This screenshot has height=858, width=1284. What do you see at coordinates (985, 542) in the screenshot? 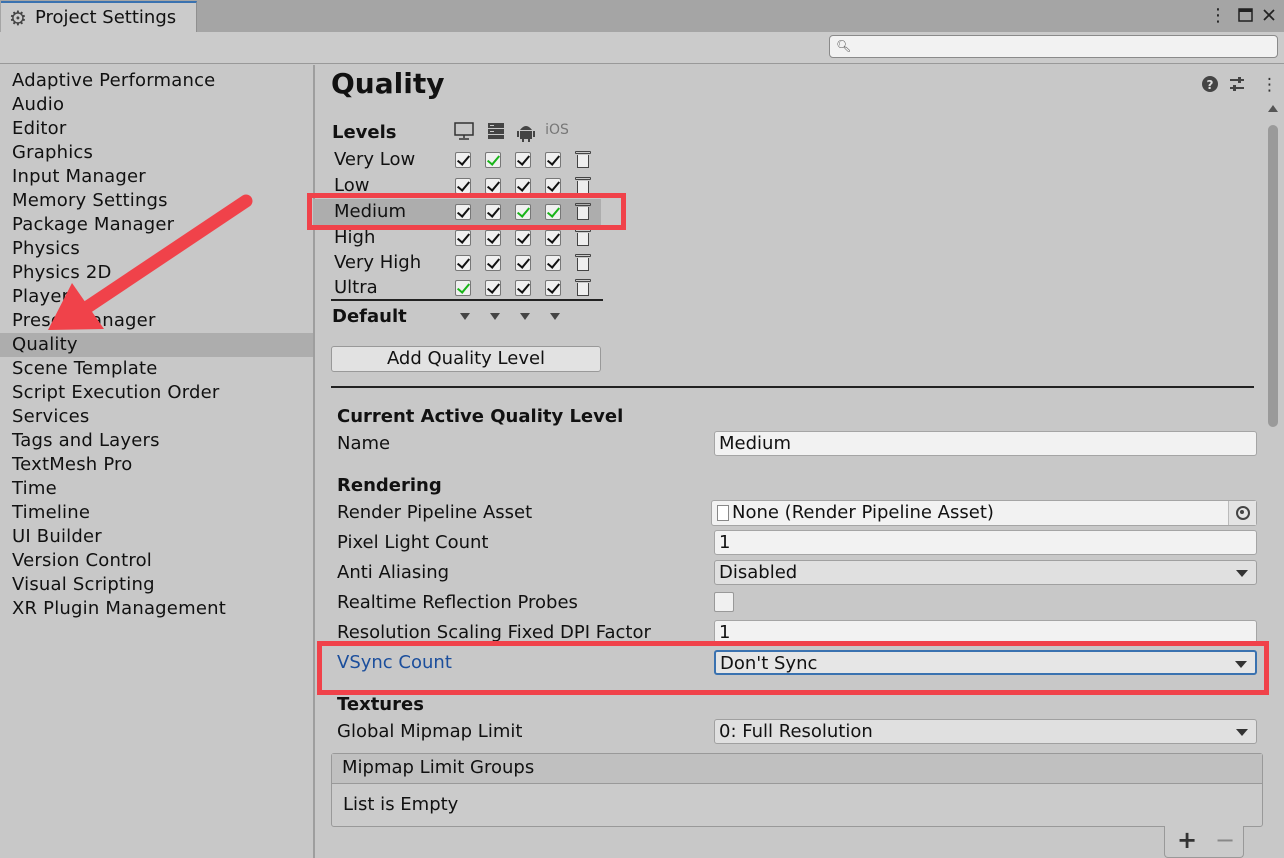
I see `pixel-light-count-field: 1` at bounding box center [985, 542].